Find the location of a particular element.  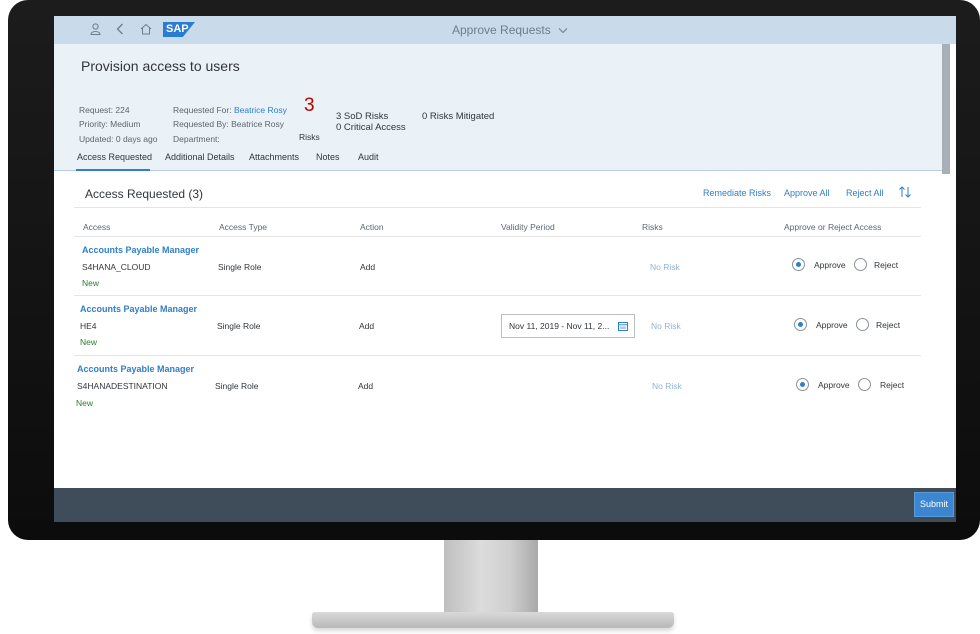

chevron-down-icon is located at coordinates (563, 30).